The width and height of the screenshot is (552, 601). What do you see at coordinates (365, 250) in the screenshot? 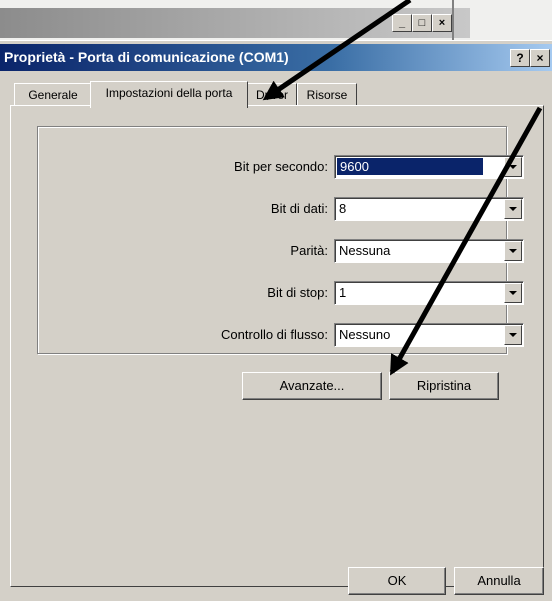
I see `parity-value: Nessuna` at bounding box center [365, 250].